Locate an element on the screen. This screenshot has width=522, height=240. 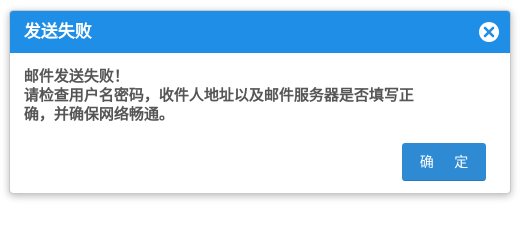
close-icon is located at coordinates (489, 32).